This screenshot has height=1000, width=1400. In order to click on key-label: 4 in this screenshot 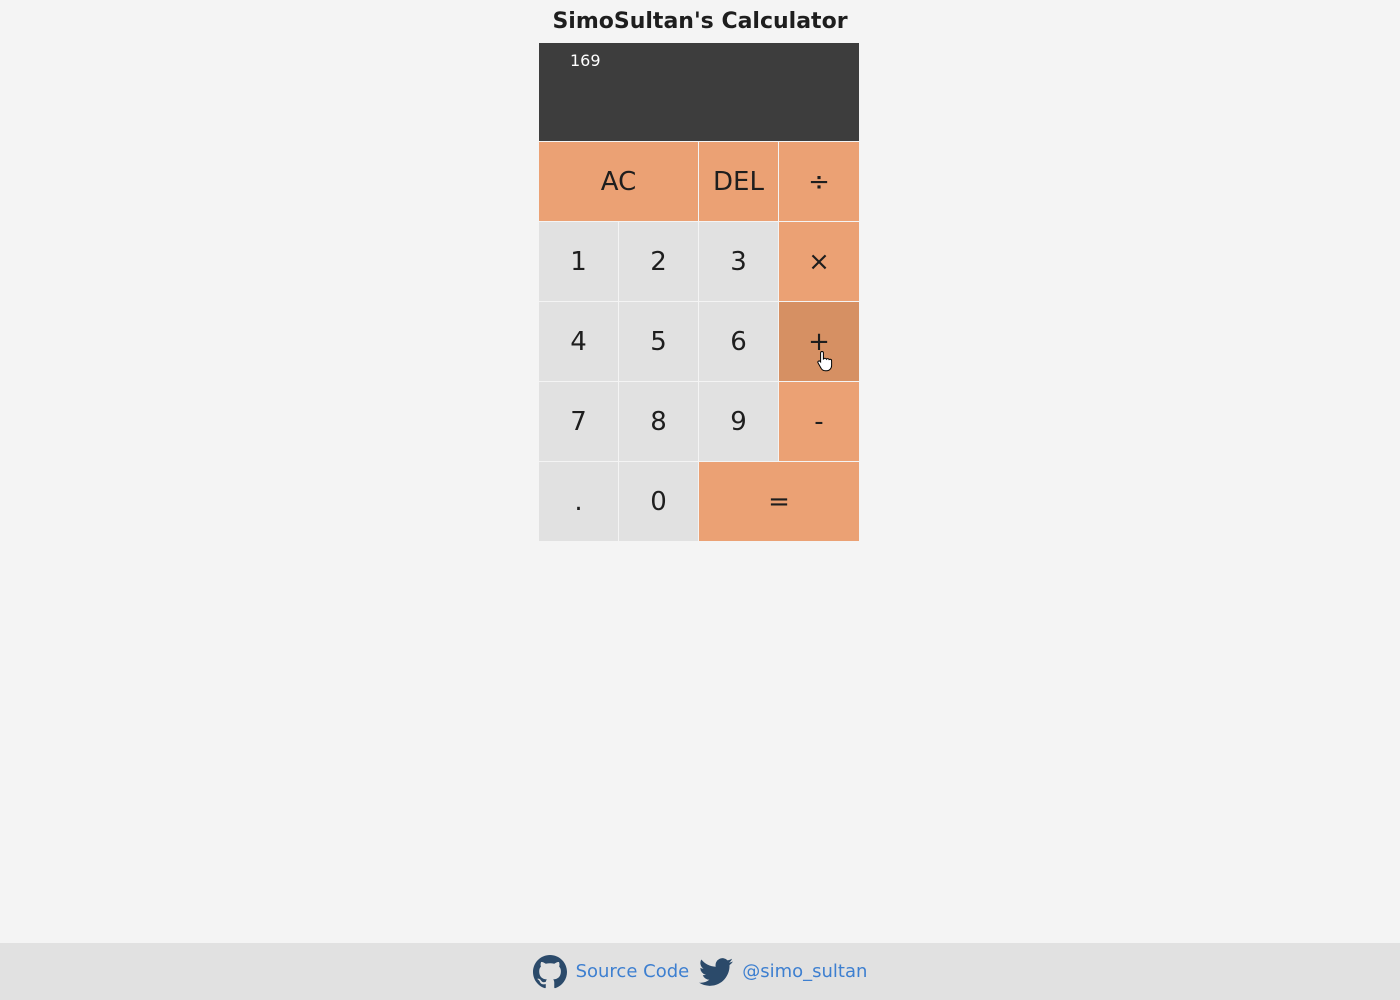, I will do `click(578, 341)`.